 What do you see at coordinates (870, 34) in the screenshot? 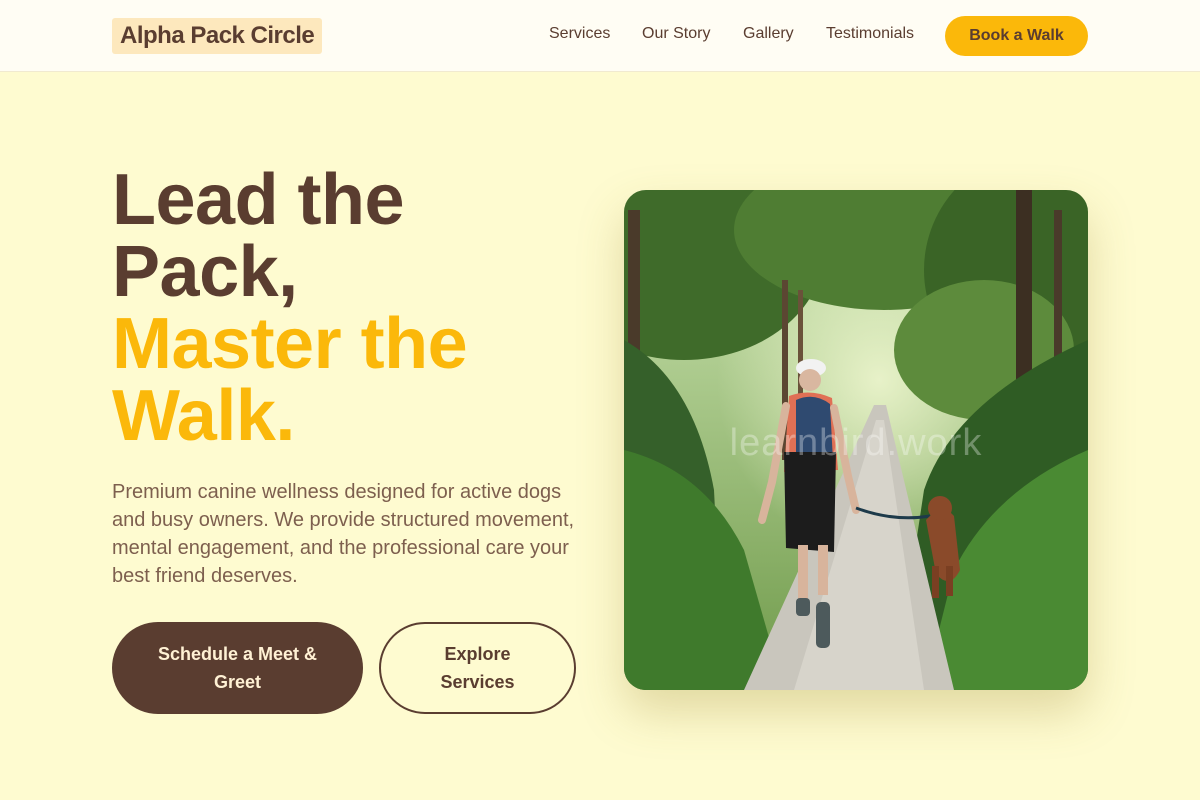
I see `nav-link-testimonials: Testimonials` at bounding box center [870, 34].